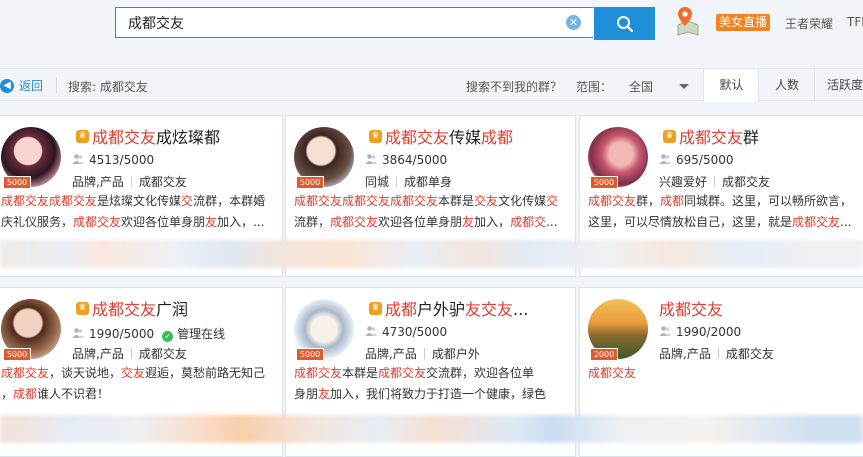 This screenshot has height=457, width=863. Describe the element at coordinates (786, 85) in the screenshot. I see `tab-members: 人数` at that location.